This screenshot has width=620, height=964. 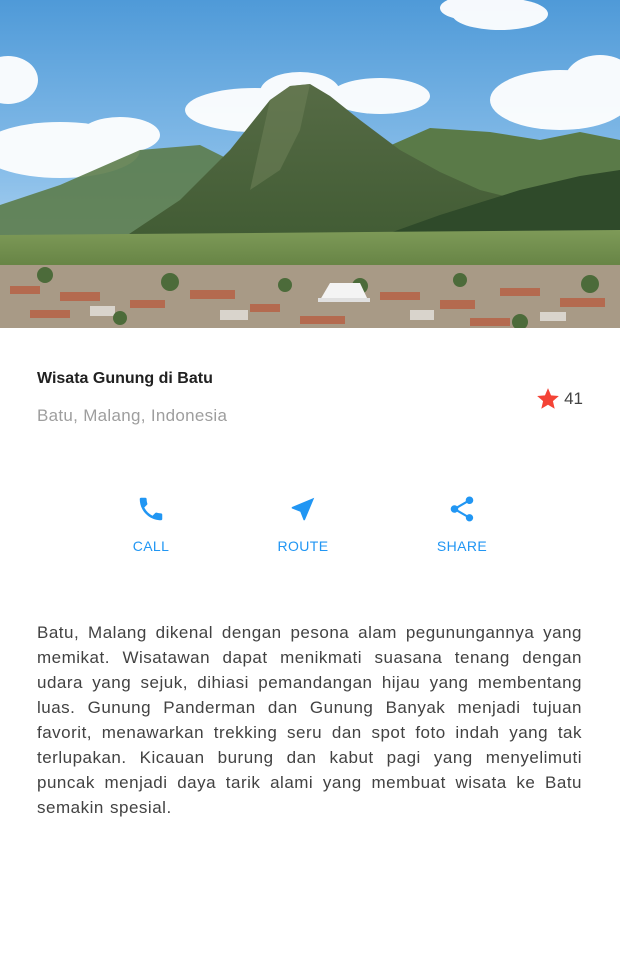 What do you see at coordinates (125, 378) in the screenshot?
I see `place-title: Wisata Gunung di Batu` at bounding box center [125, 378].